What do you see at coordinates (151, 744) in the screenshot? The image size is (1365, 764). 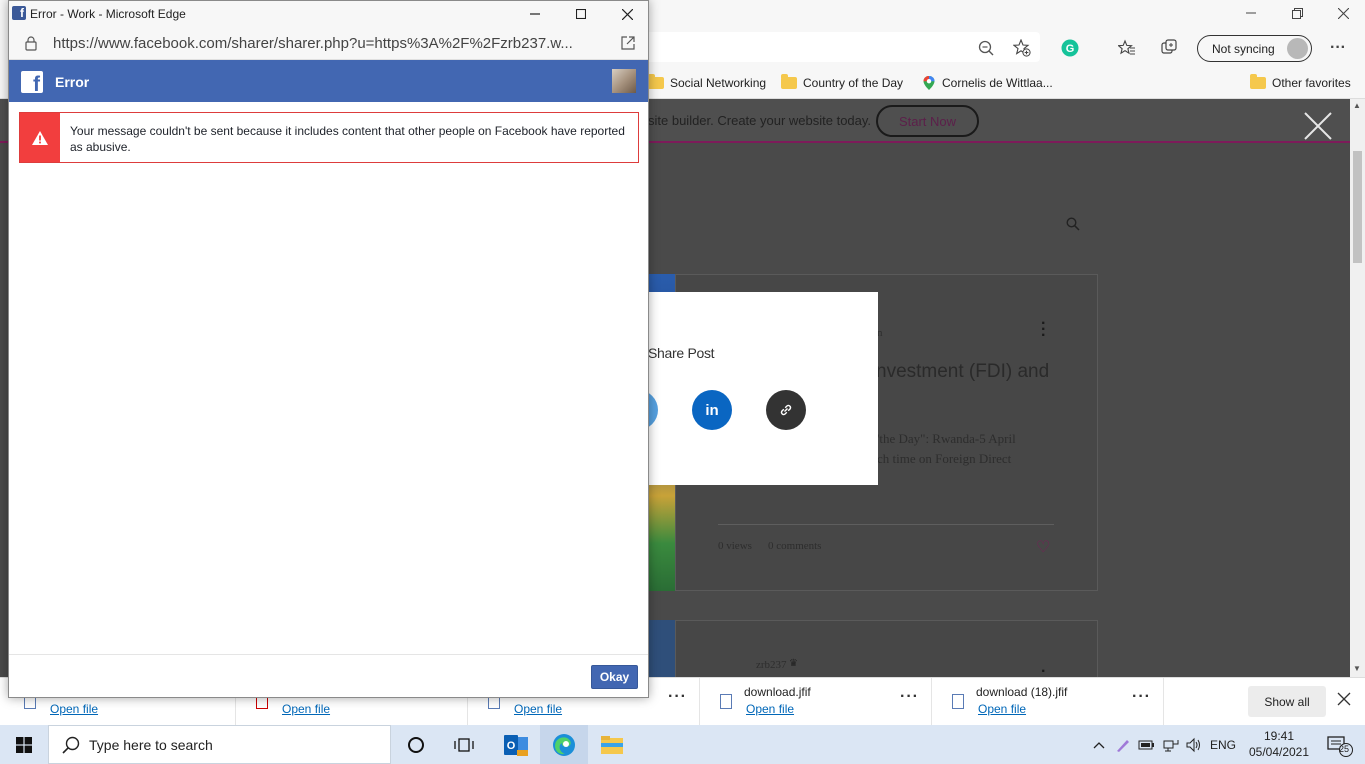 I see `search-placeholder: Type here to search` at bounding box center [151, 744].